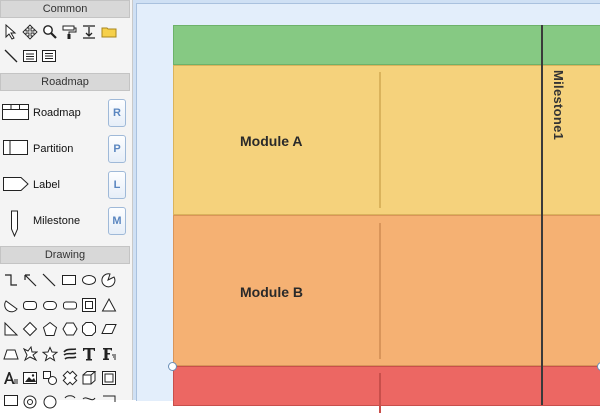 The image size is (600, 413). What do you see at coordinates (50, 354) in the screenshot?
I see `star-icon` at bounding box center [50, 354].